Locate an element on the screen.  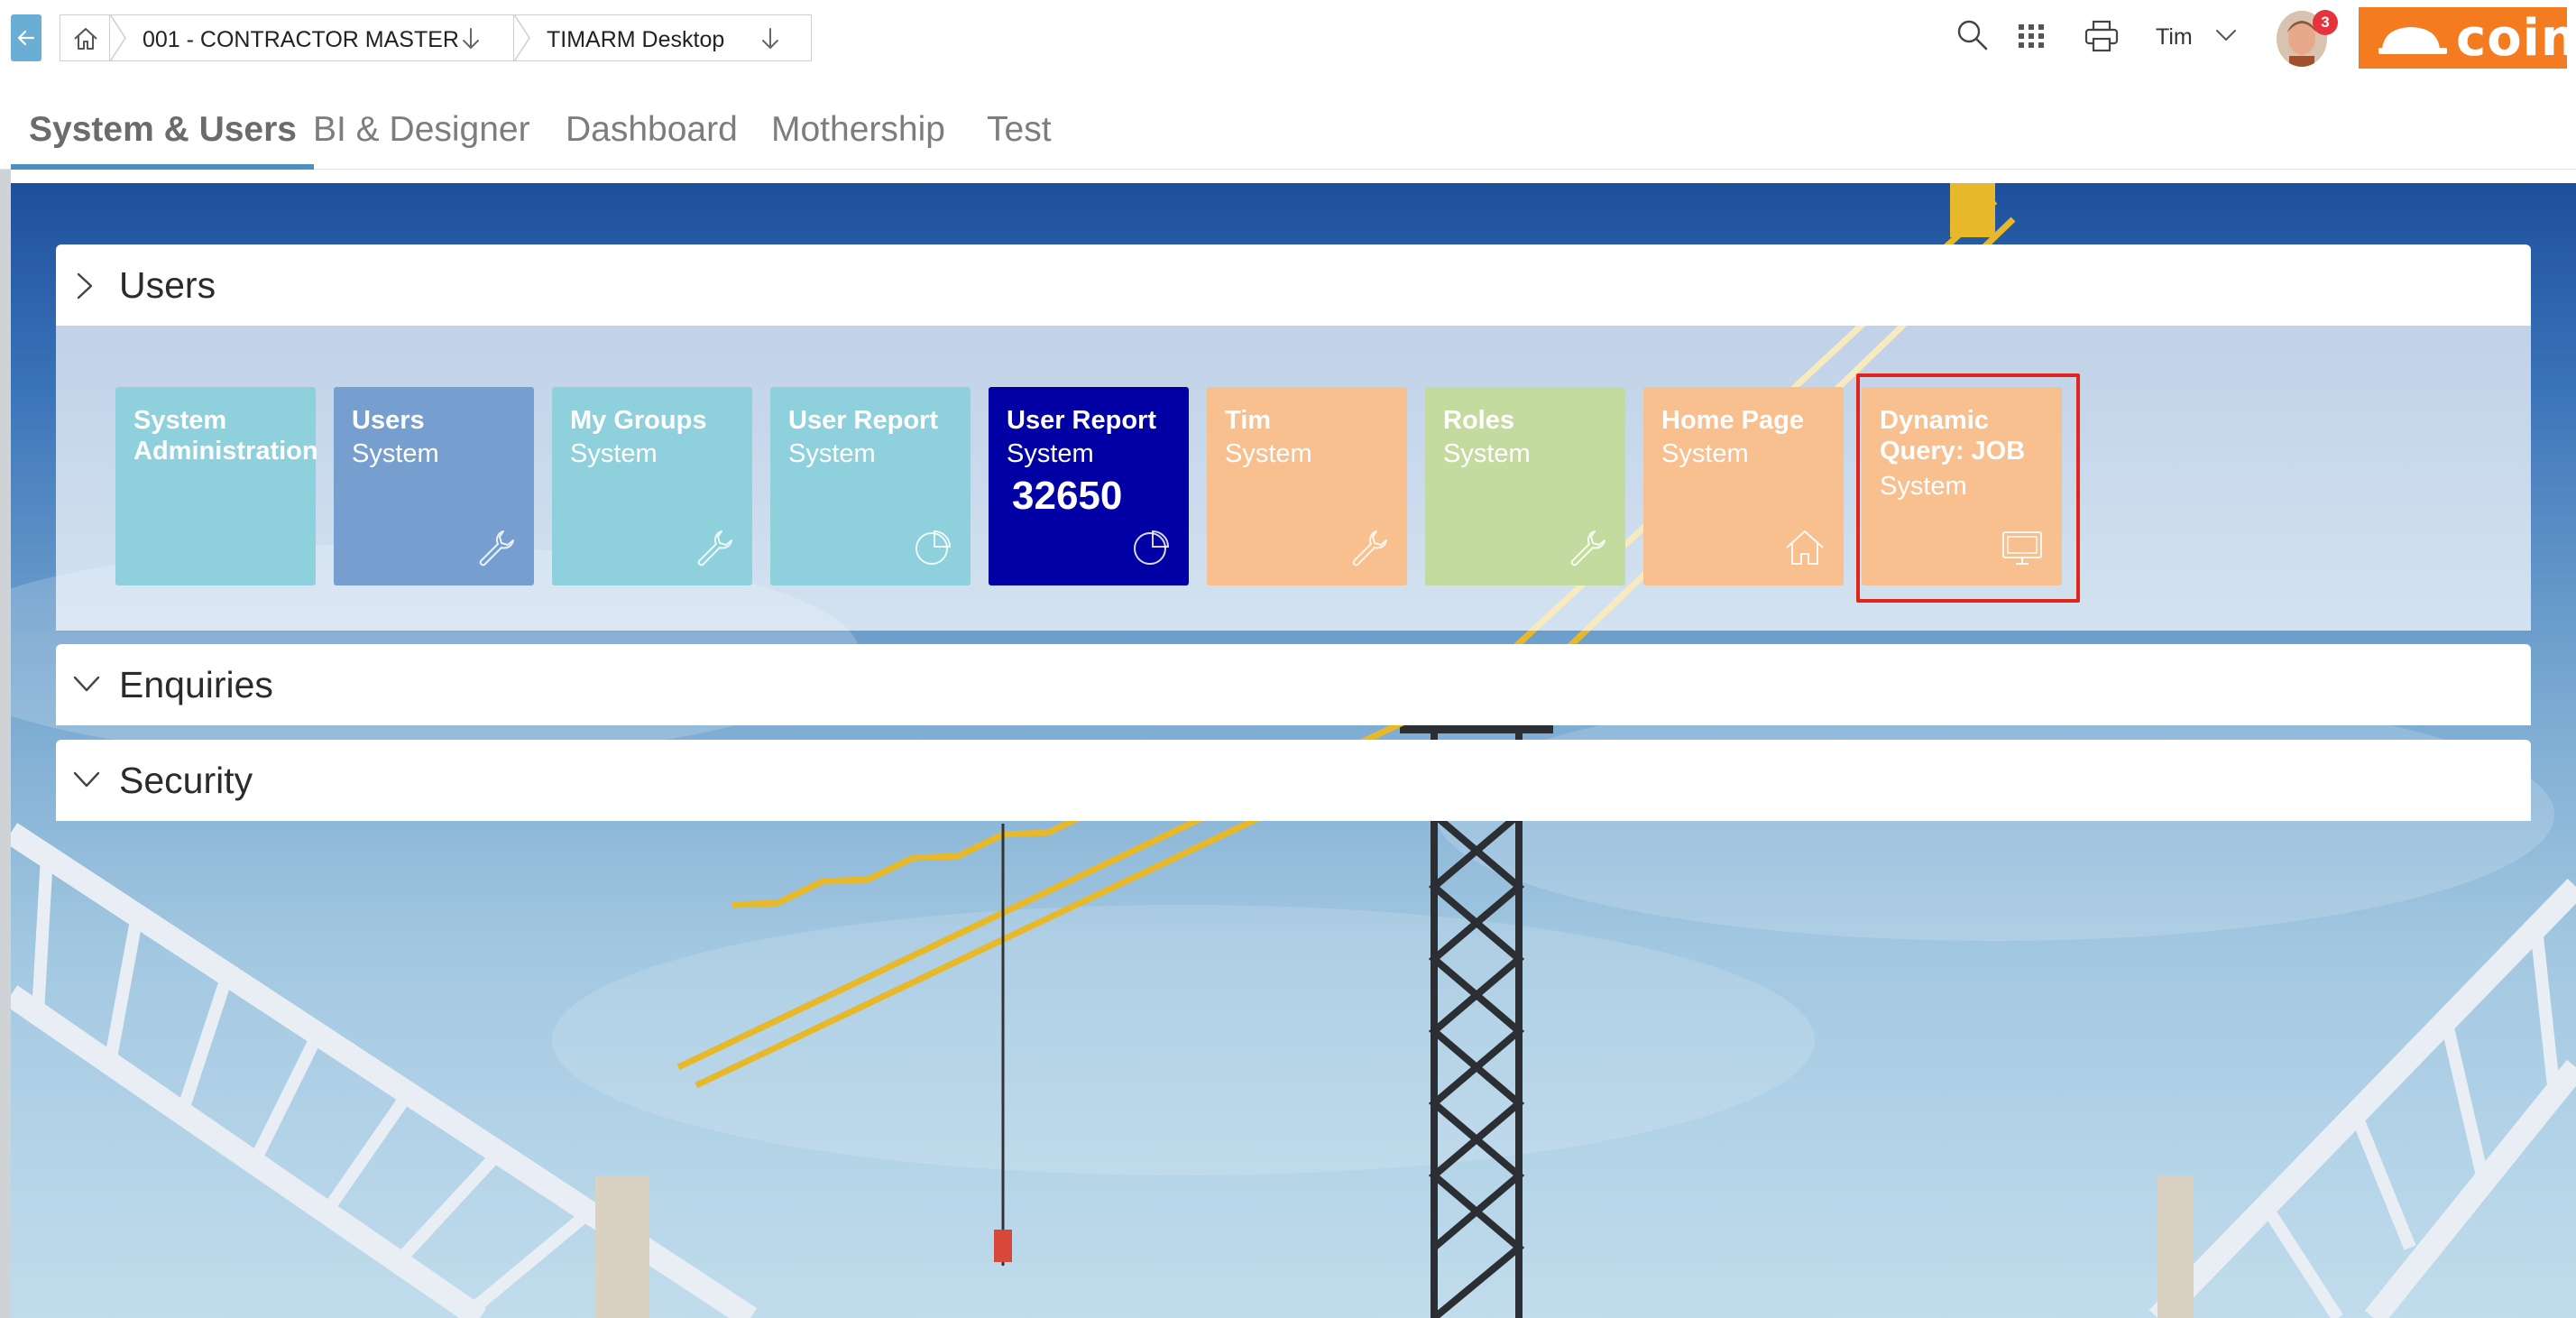
panel-security-title: Security is located at coordinates (186, 780).